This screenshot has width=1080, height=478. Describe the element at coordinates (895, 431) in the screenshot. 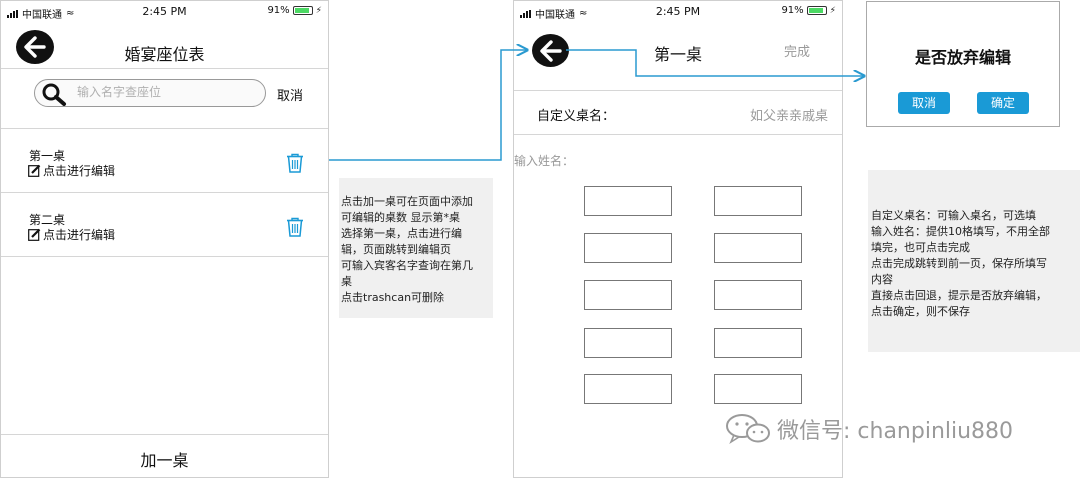

I see `watermark-text: 微信号: chanpinliu880` at that location.